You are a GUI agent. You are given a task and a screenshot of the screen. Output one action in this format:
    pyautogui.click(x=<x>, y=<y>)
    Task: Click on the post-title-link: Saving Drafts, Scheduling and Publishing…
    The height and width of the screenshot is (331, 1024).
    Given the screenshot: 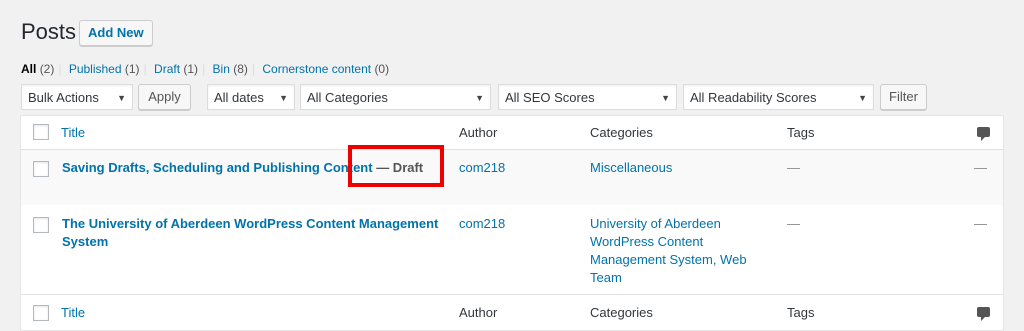 What is the action you would take?
    pyautogui.click(x=217, y=167)
    